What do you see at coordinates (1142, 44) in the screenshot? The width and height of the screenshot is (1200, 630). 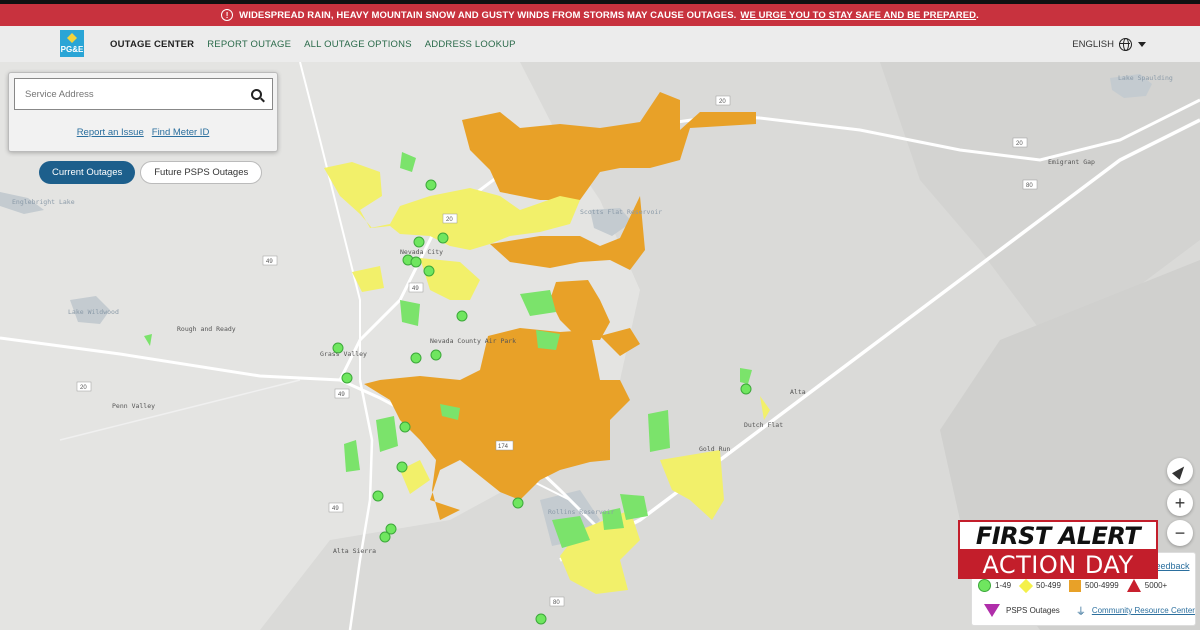 I see `chevron-down-icon` at bounding box center [1142, 44].